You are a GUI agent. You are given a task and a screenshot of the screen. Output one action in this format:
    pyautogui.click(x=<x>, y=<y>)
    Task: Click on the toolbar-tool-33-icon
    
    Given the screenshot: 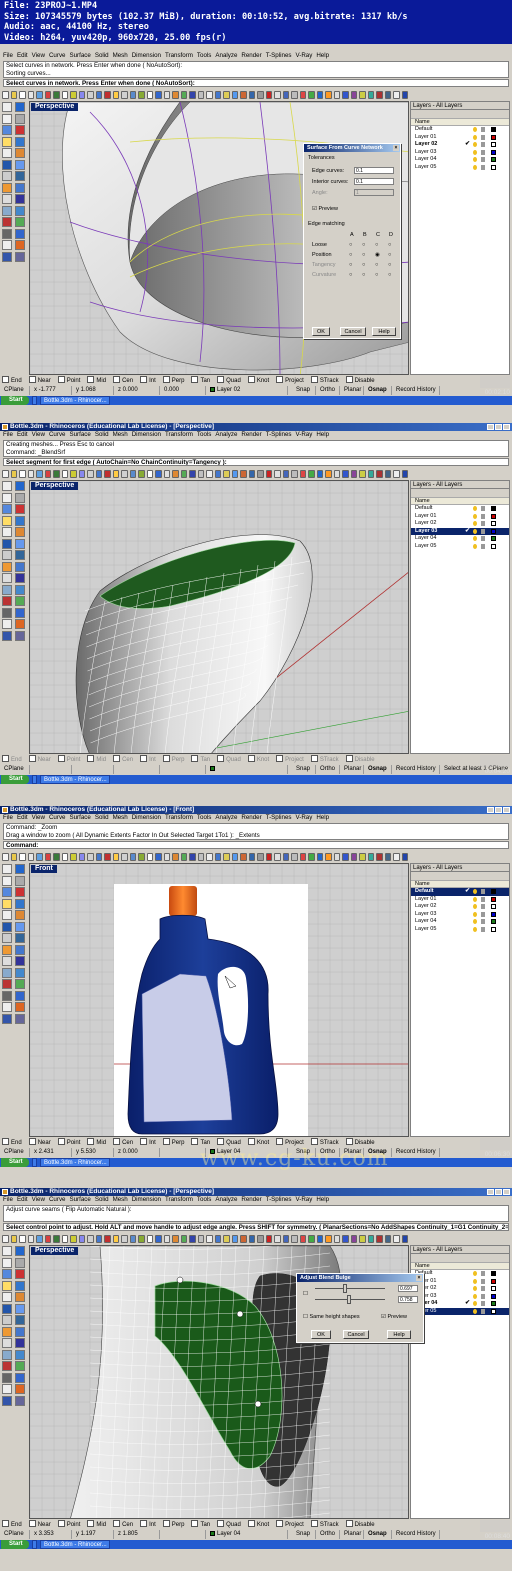 What is the action you would take?
    pyautogui.click(x=277, y=1238)
    